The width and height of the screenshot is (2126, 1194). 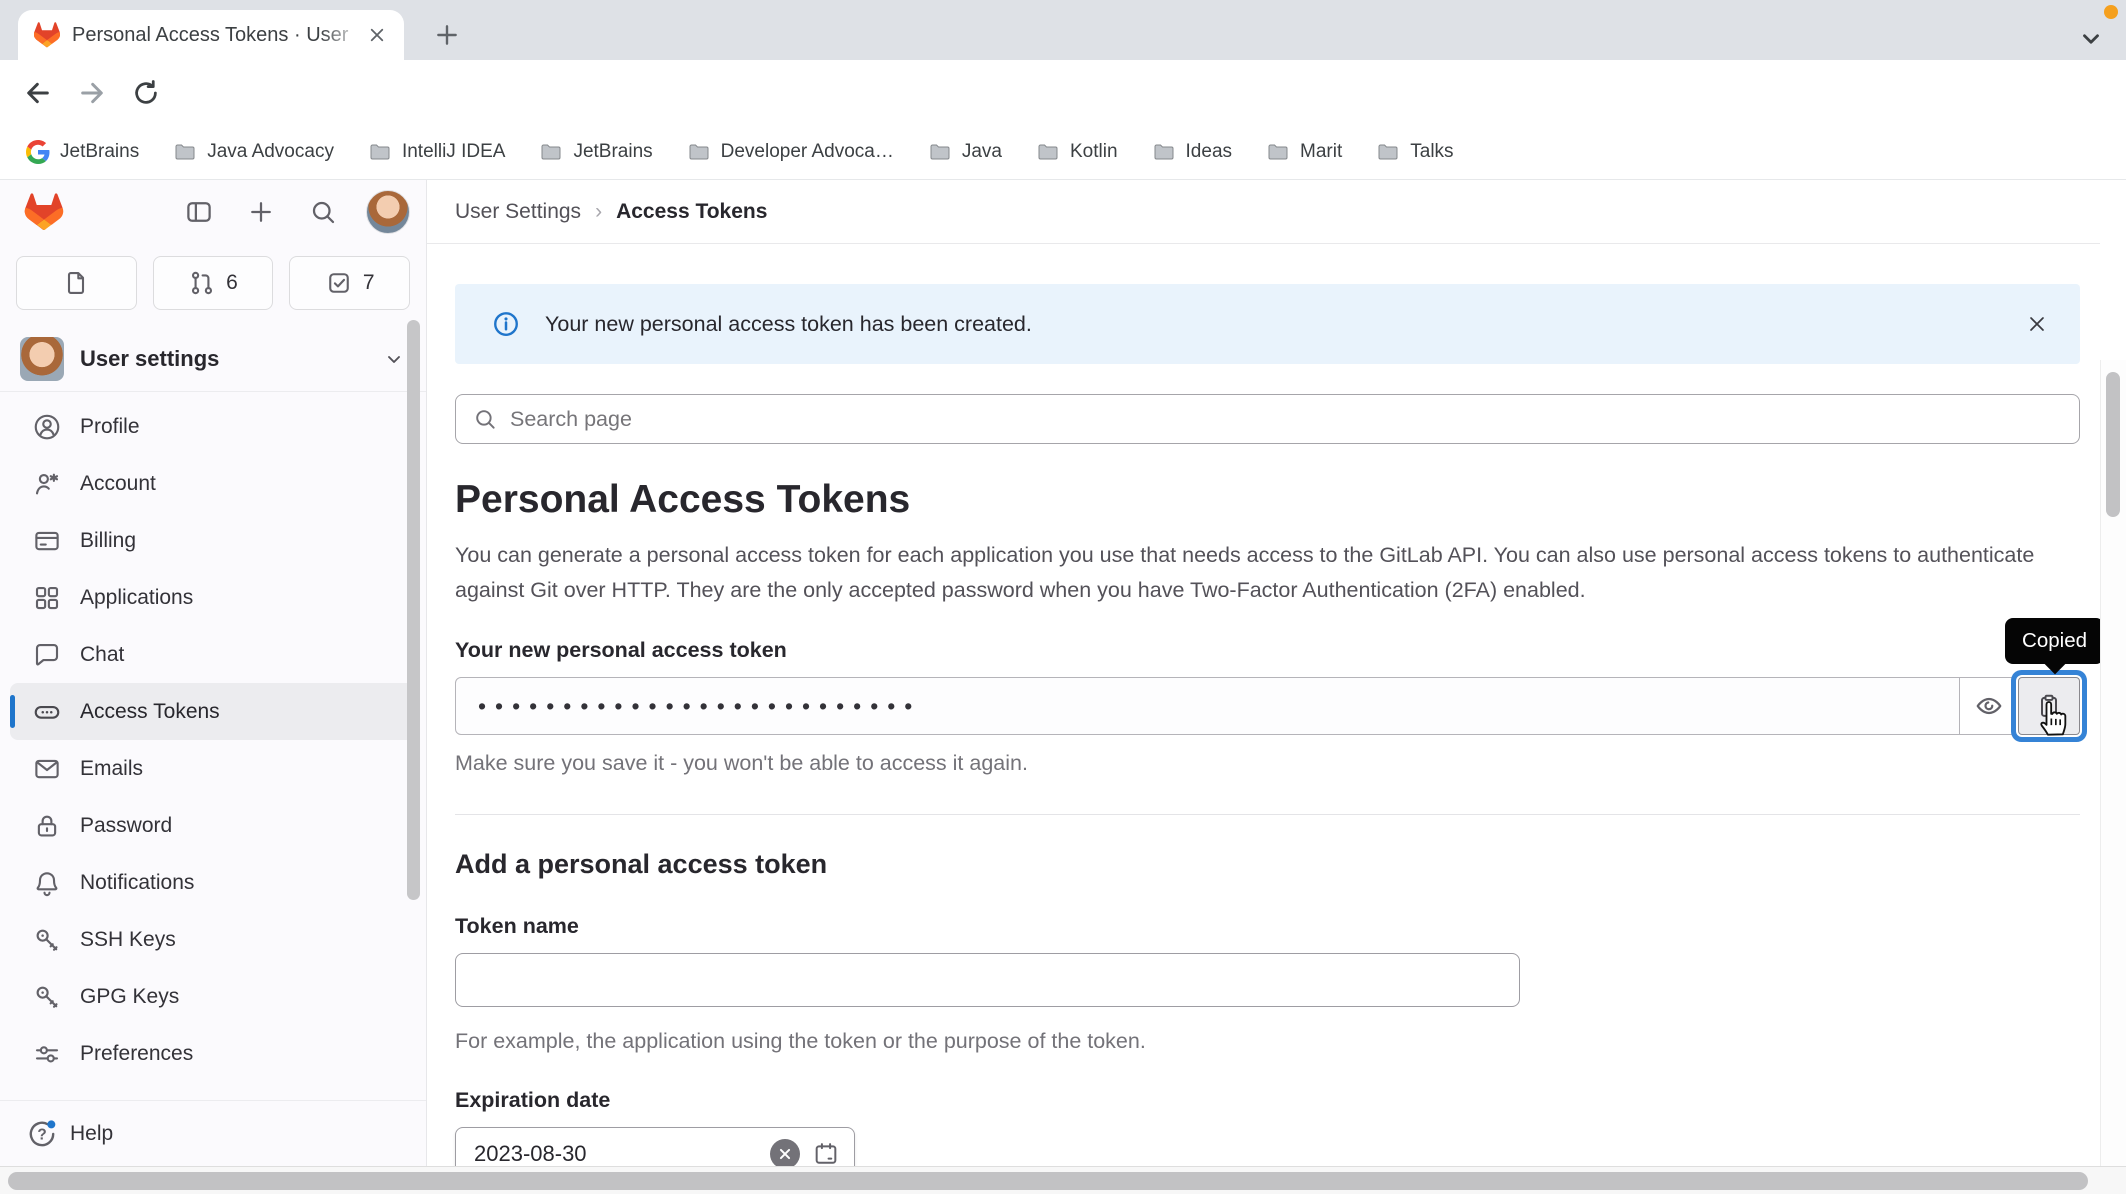 I want to click on section-divider, so click(x=1267, y=814).